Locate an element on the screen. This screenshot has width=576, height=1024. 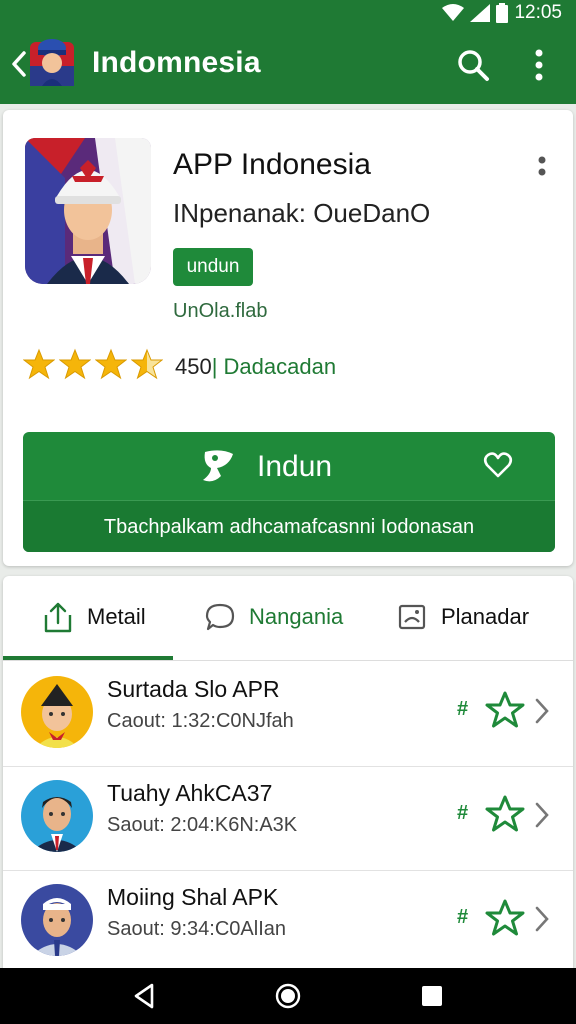
system-nav-bar is located at coordinates (288, 996).